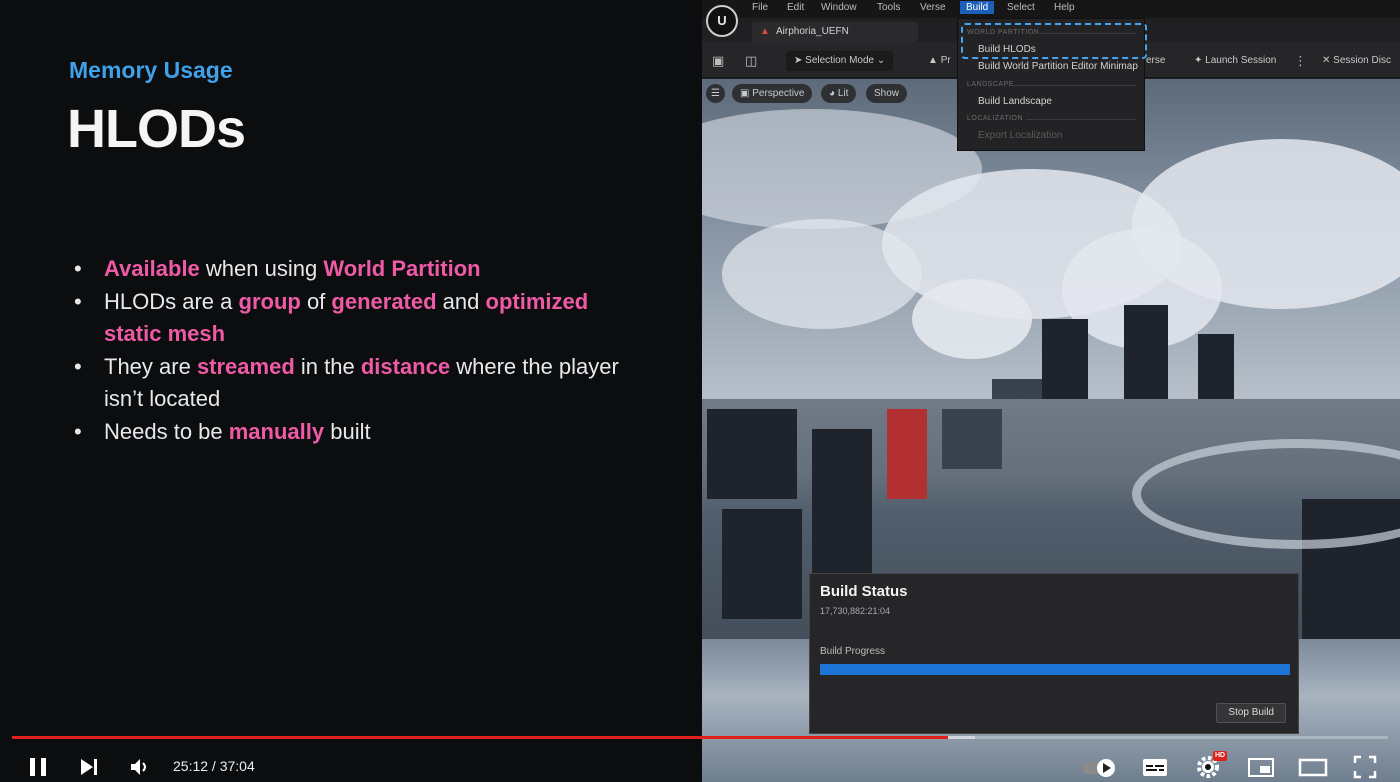 This screenshot has height=782, width=1400. I want to click on hd-badge: HD, so click(1220, 756).